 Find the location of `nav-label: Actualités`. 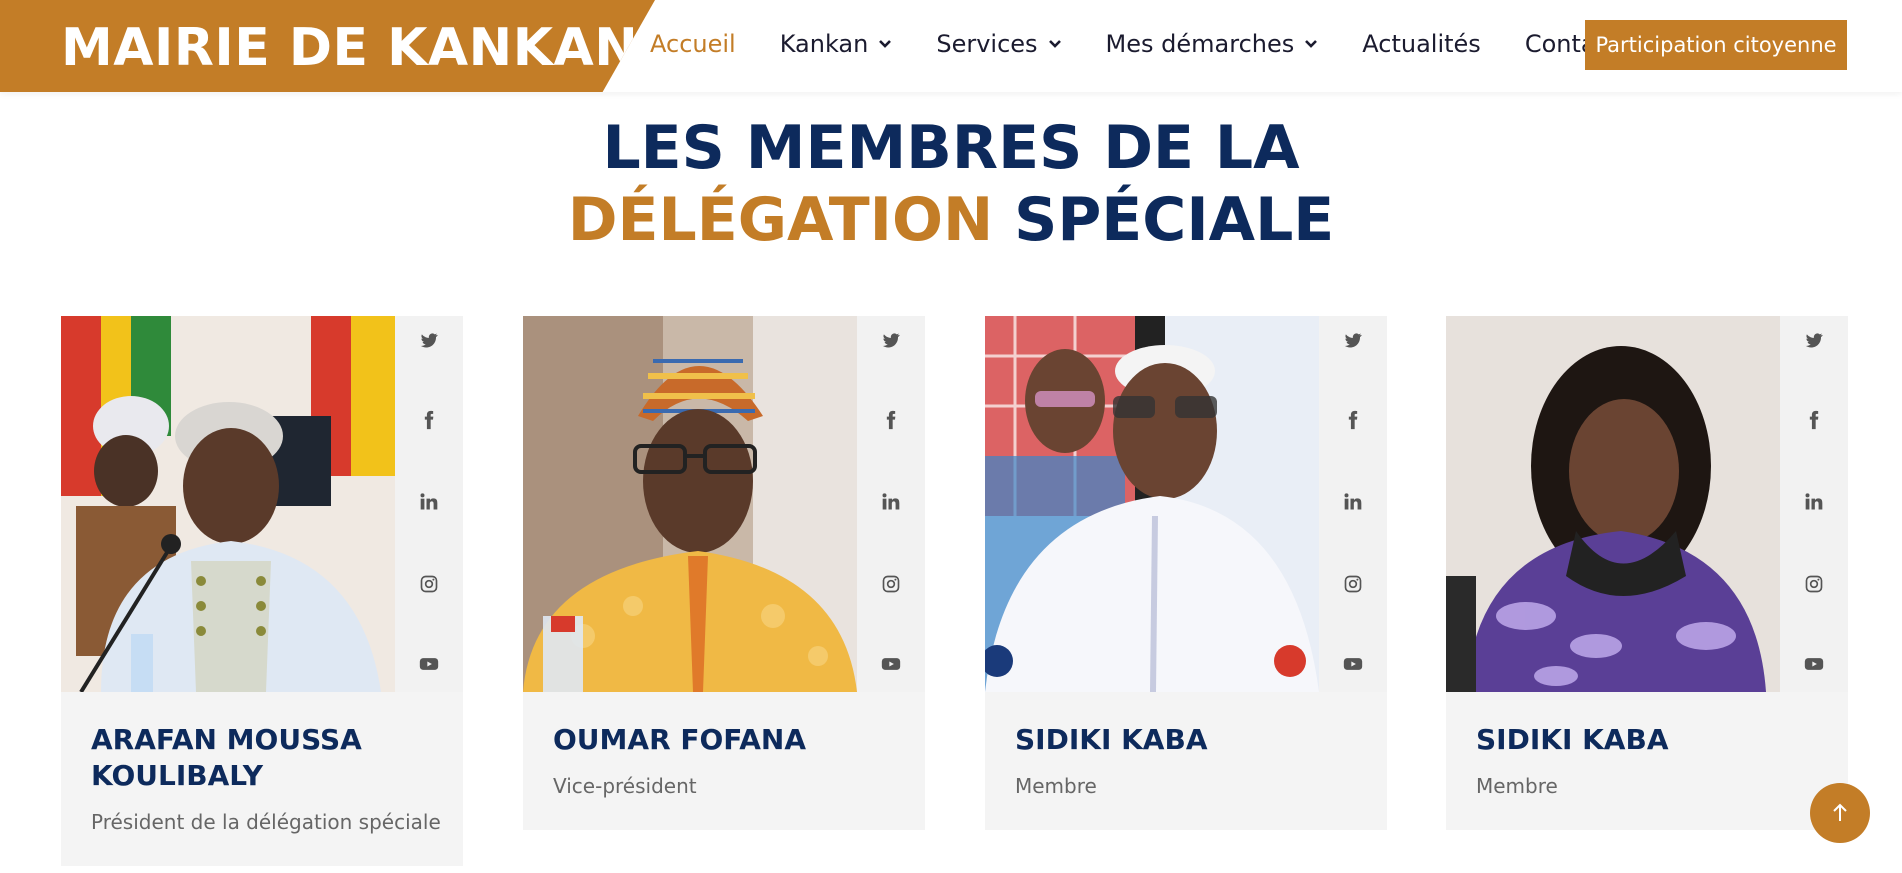

nav-label: Actualités is located at coordinates (1421, 44).